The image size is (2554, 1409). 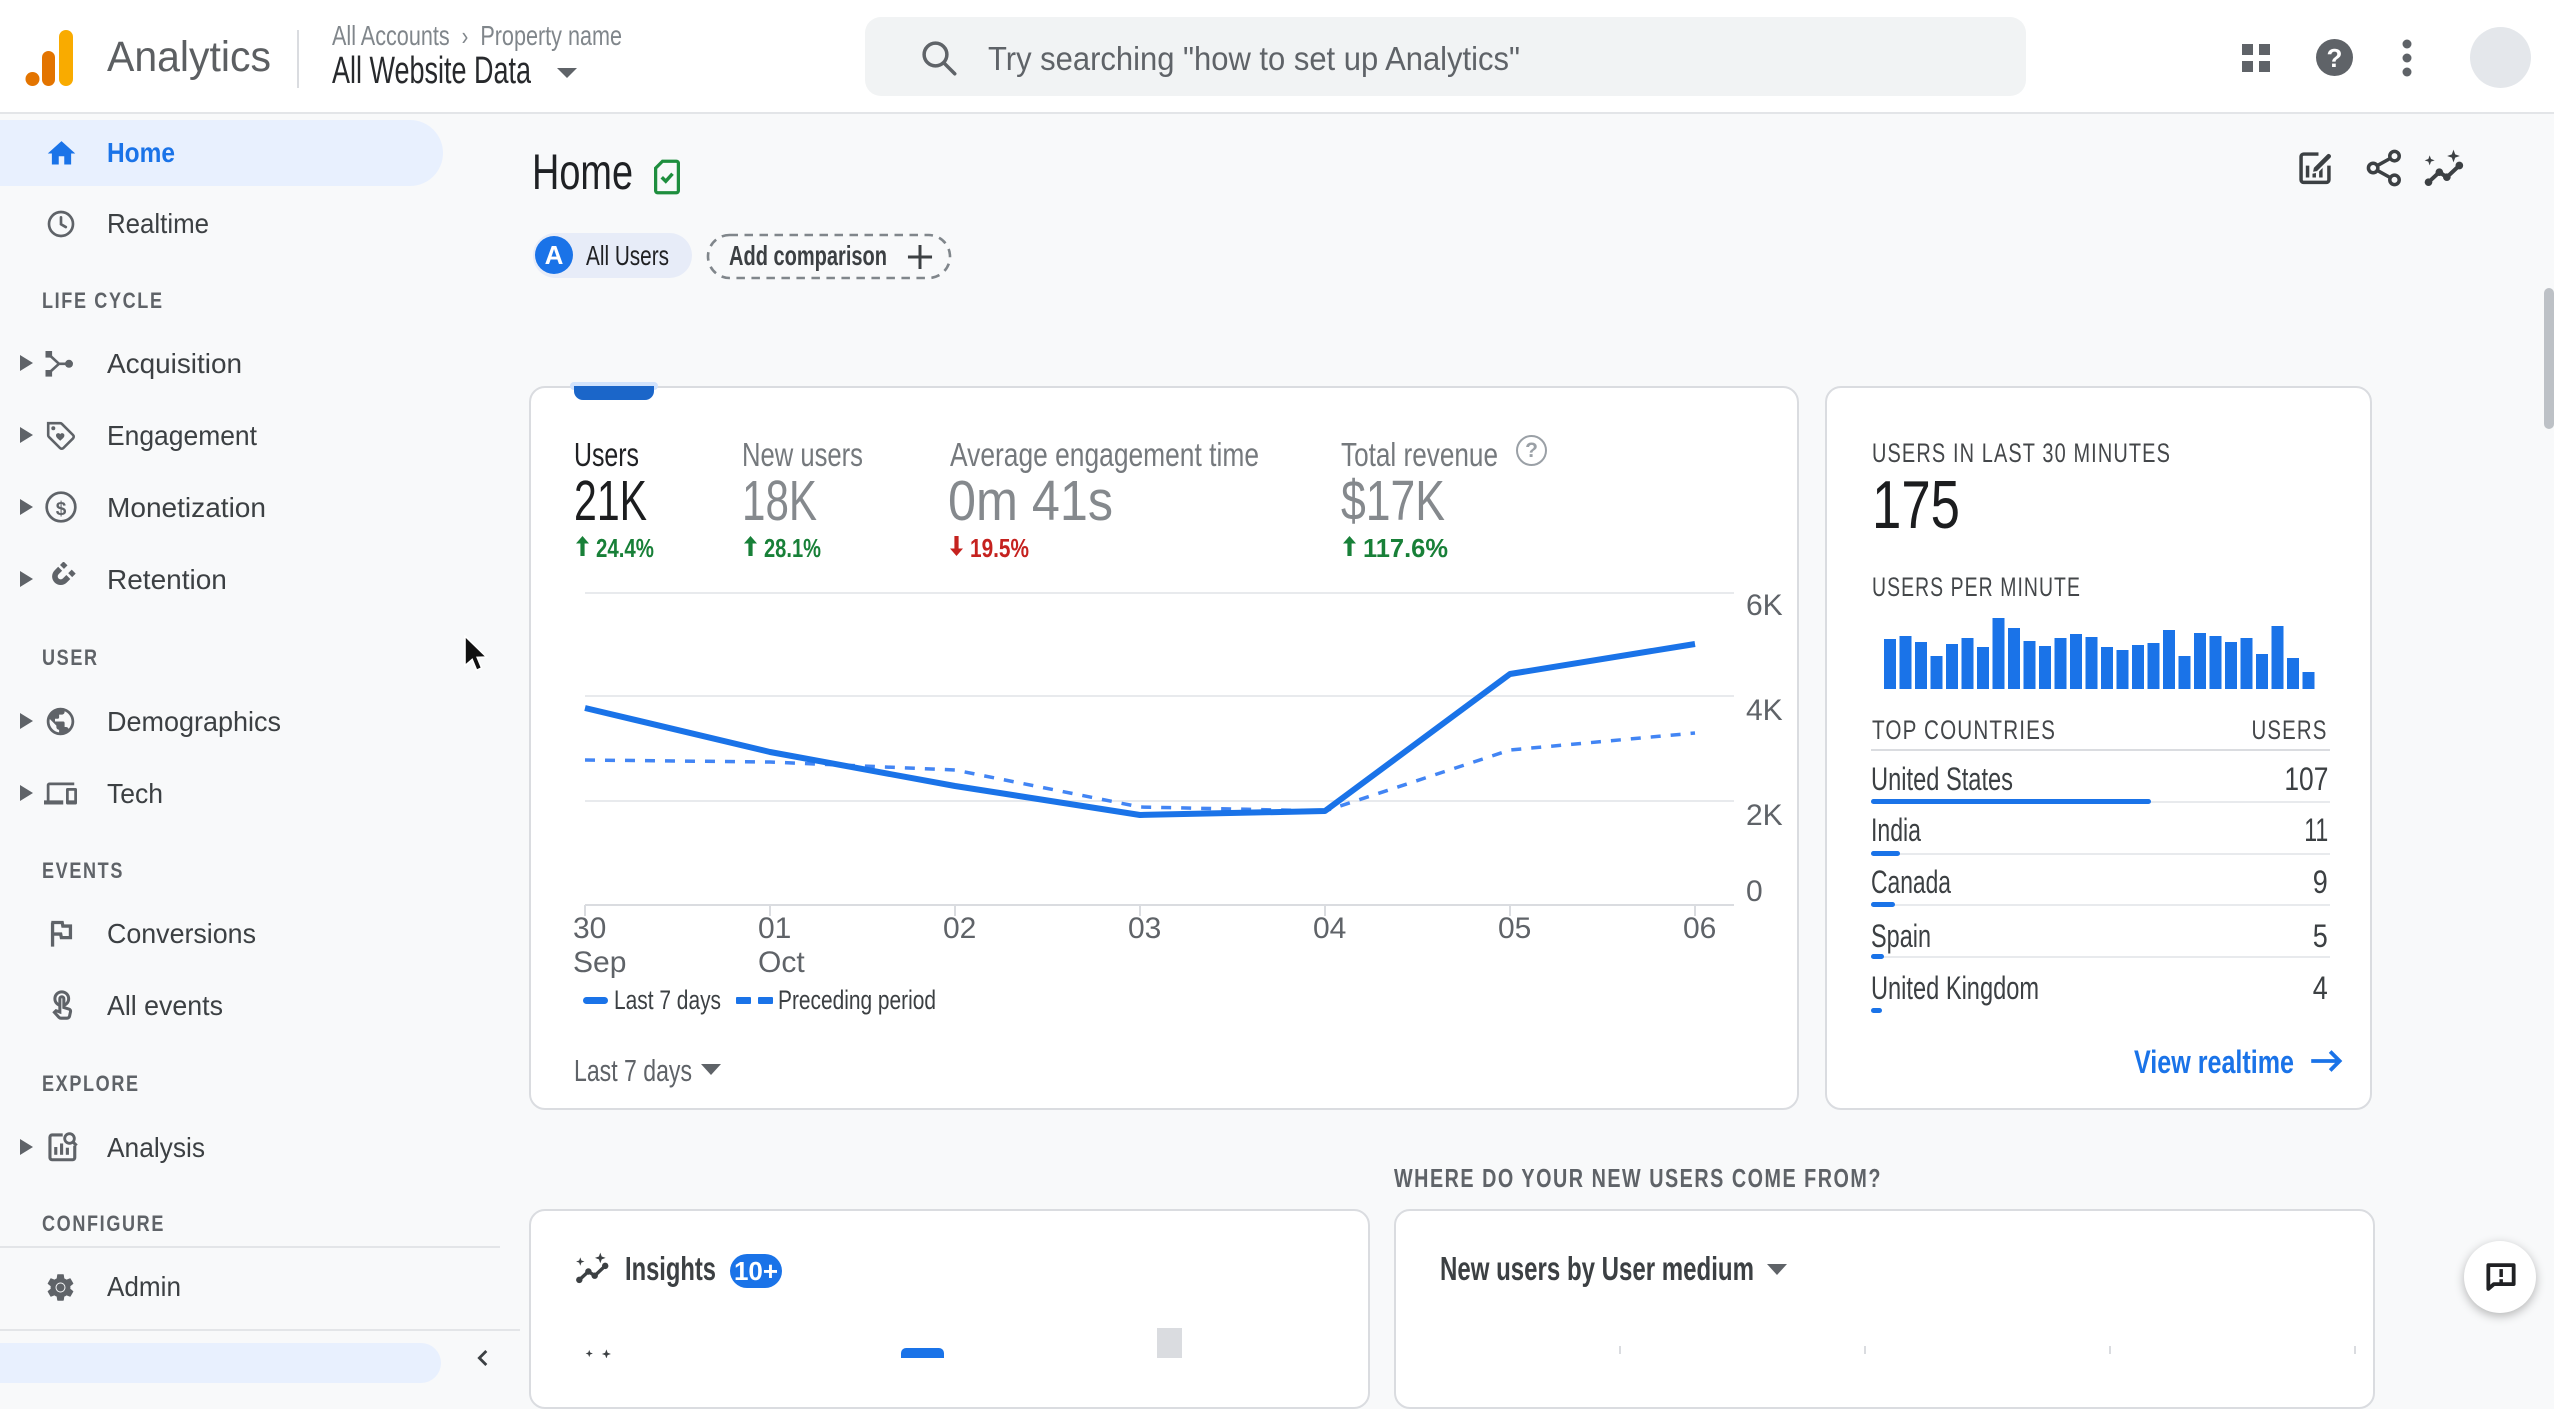 What do you see at coordinates (857, 1000) in the screenshot?
I see `svg-text: Preceding period` at bounding box center [857, 1000].